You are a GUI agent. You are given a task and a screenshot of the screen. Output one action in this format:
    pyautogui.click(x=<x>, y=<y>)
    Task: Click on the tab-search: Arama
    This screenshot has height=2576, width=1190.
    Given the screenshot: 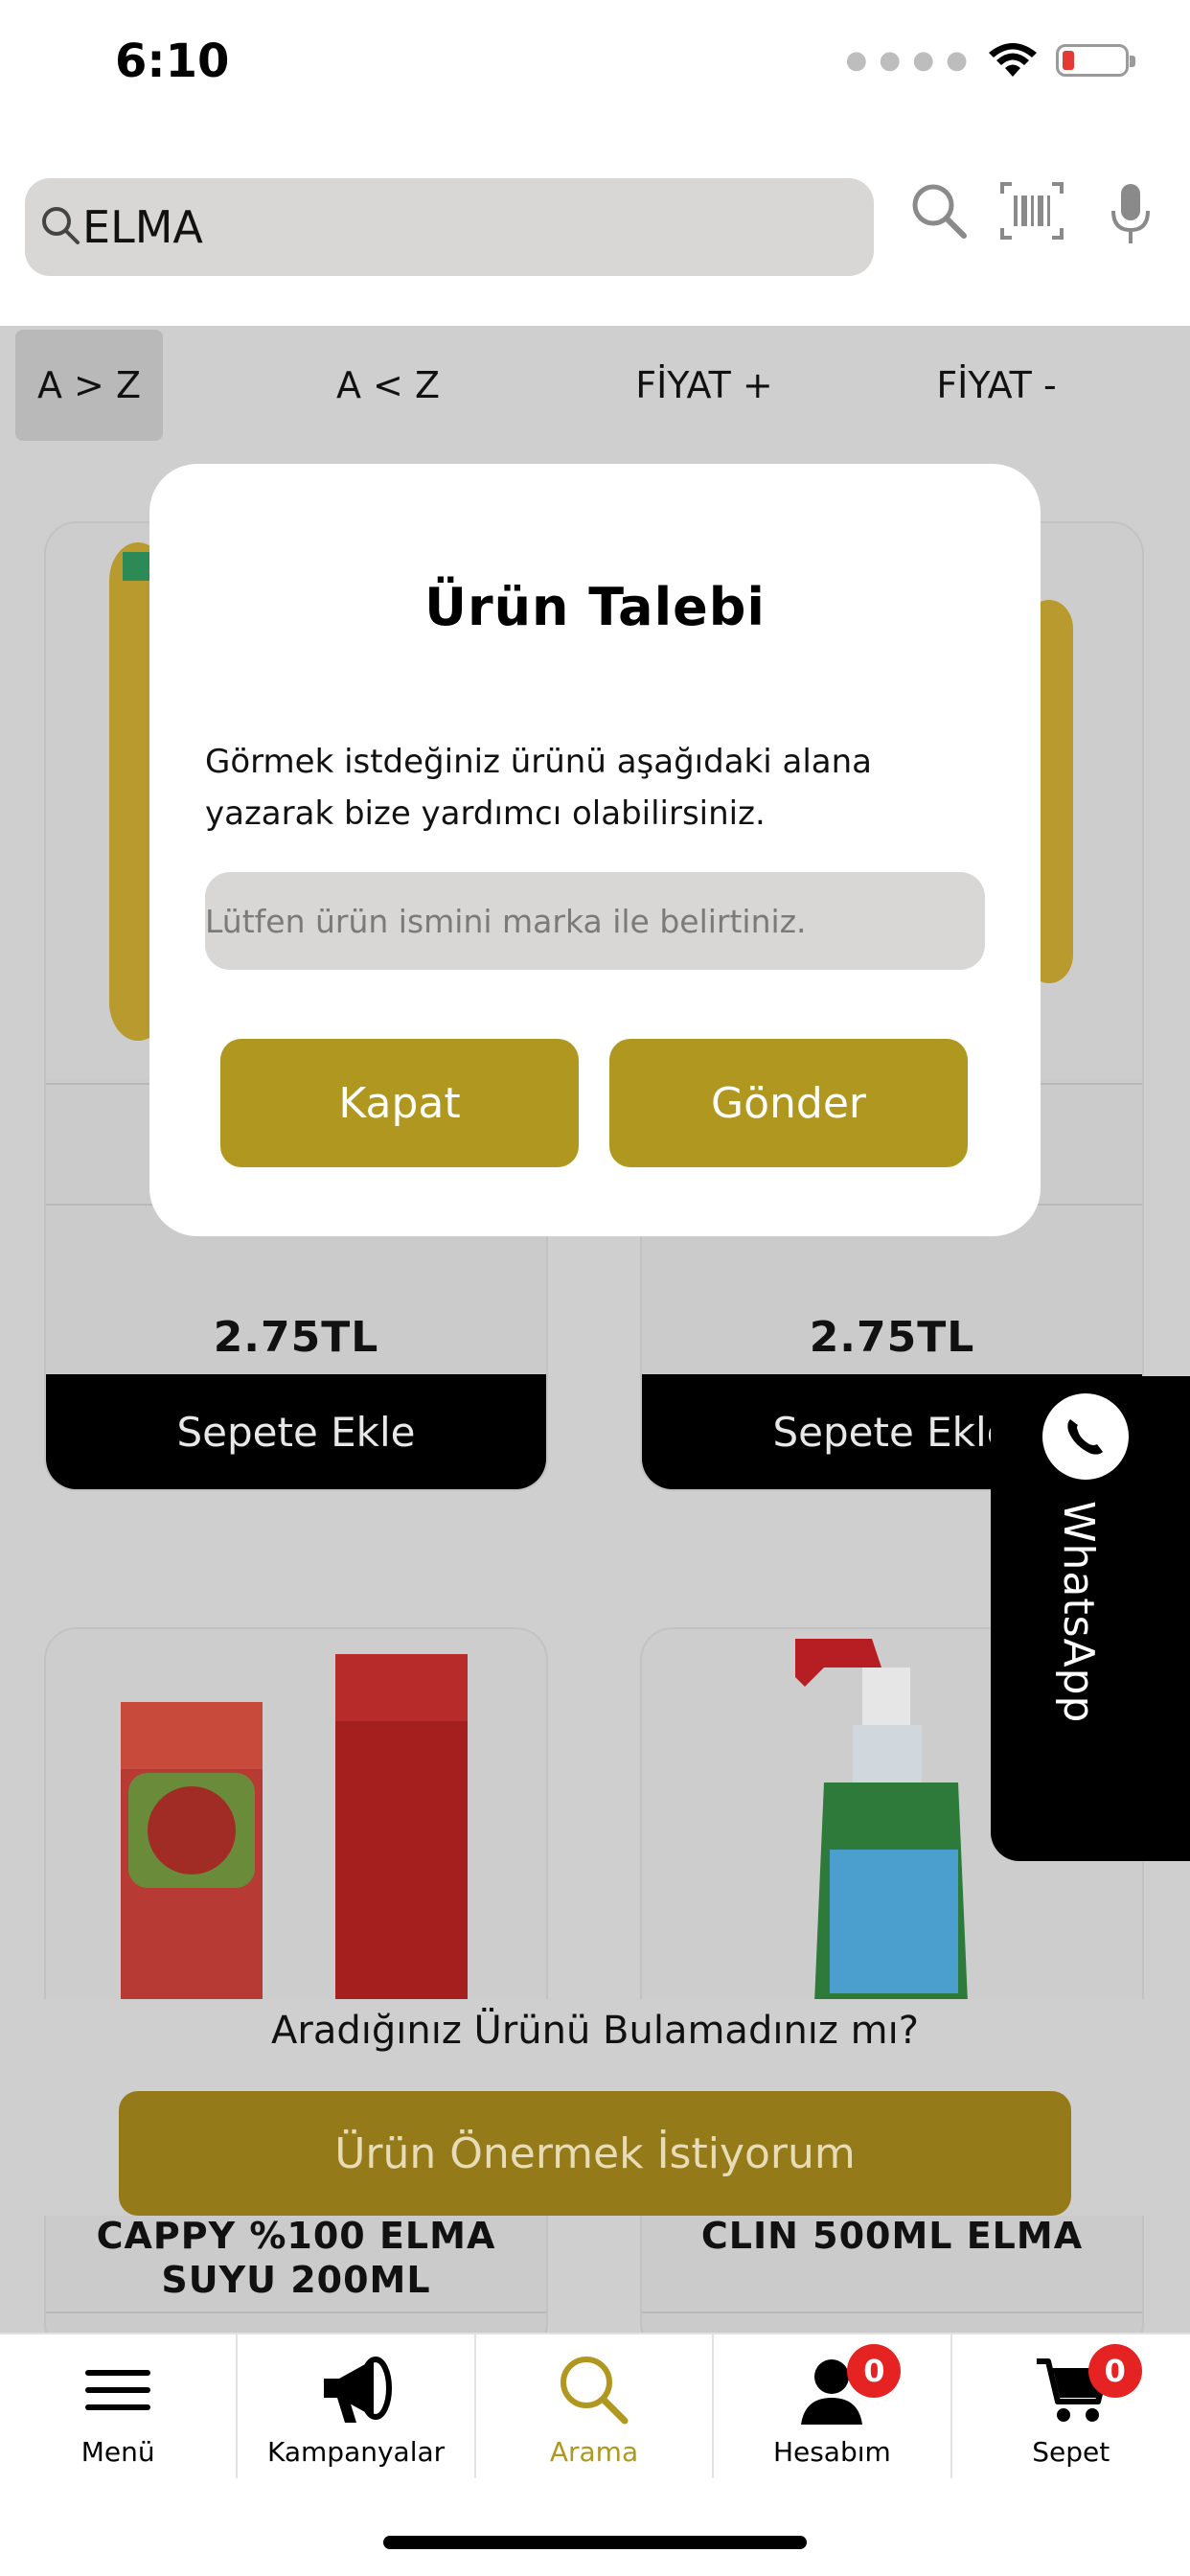 What is the action you would take?
    pyautogui.click(x=595, y=2406)
    